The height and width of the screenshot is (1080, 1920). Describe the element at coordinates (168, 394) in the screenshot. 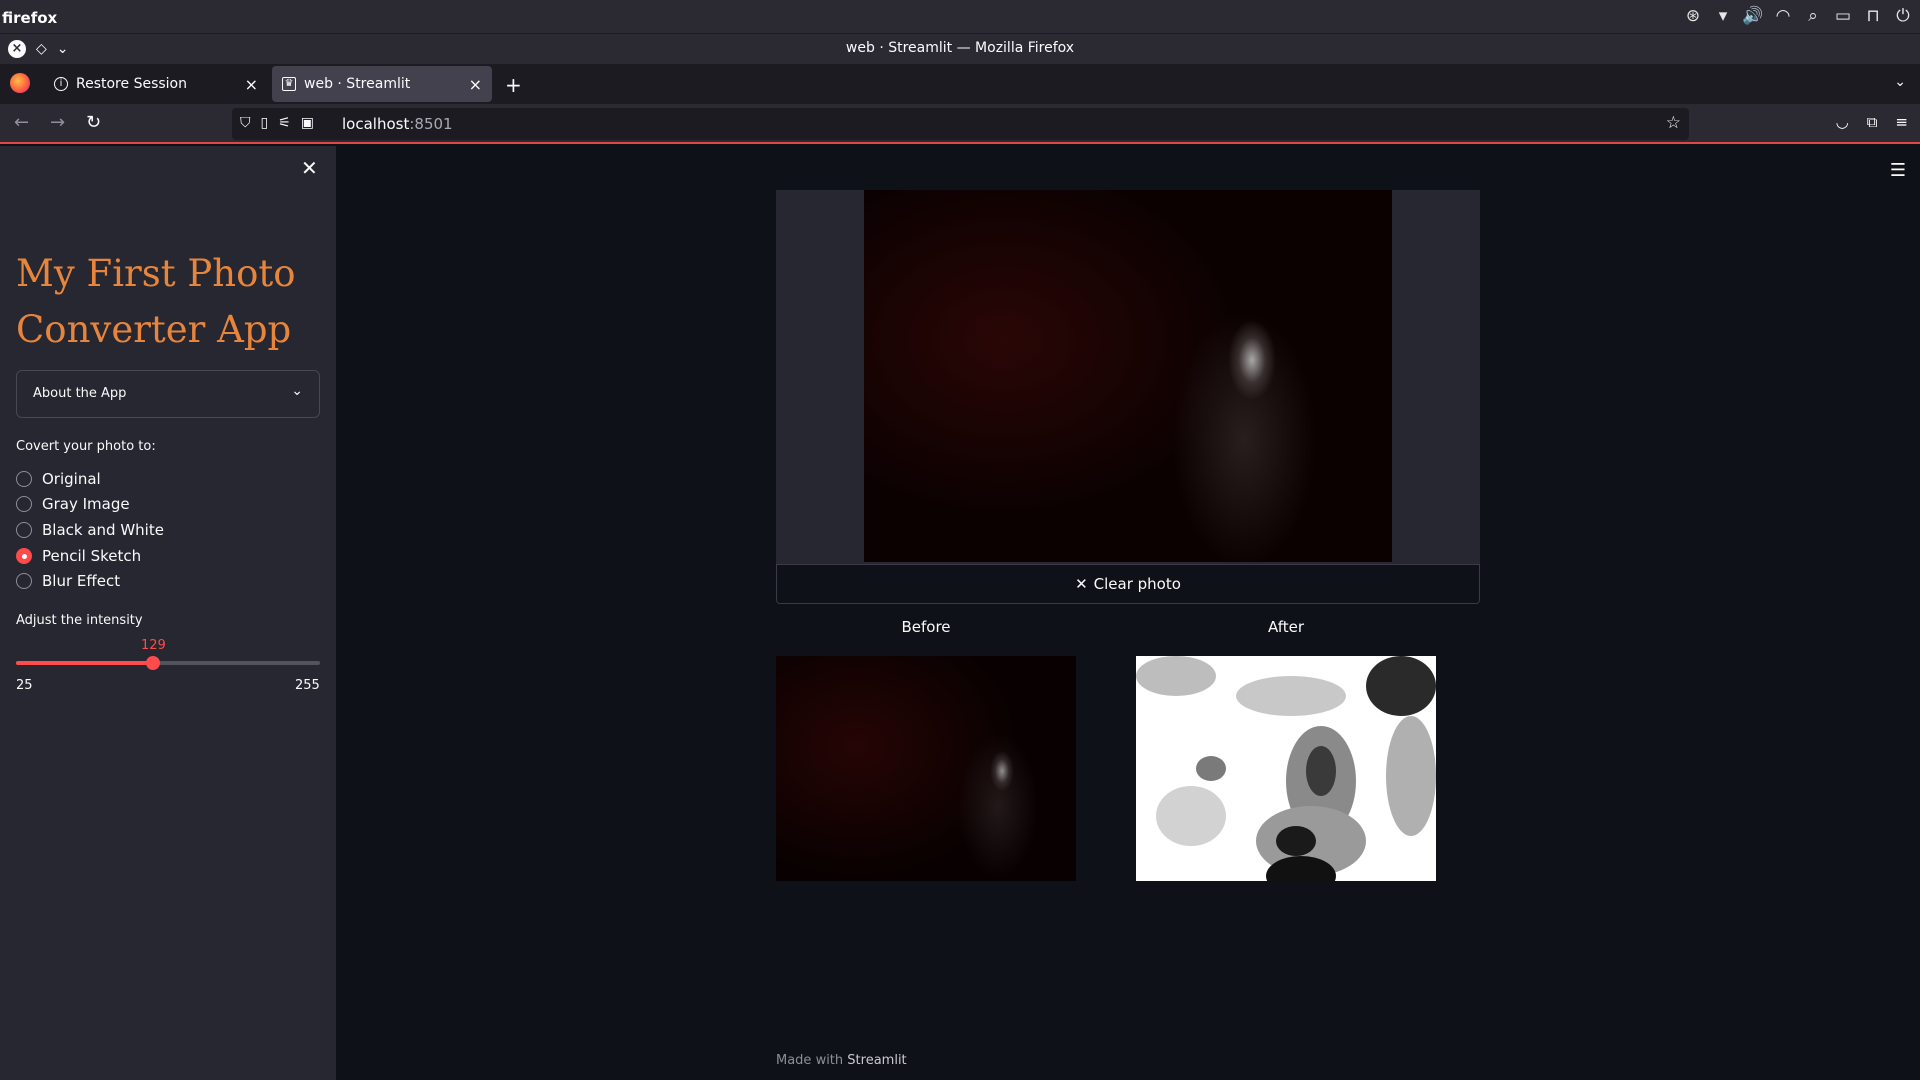

I see `about-expander: About the App ⌄` at that location.